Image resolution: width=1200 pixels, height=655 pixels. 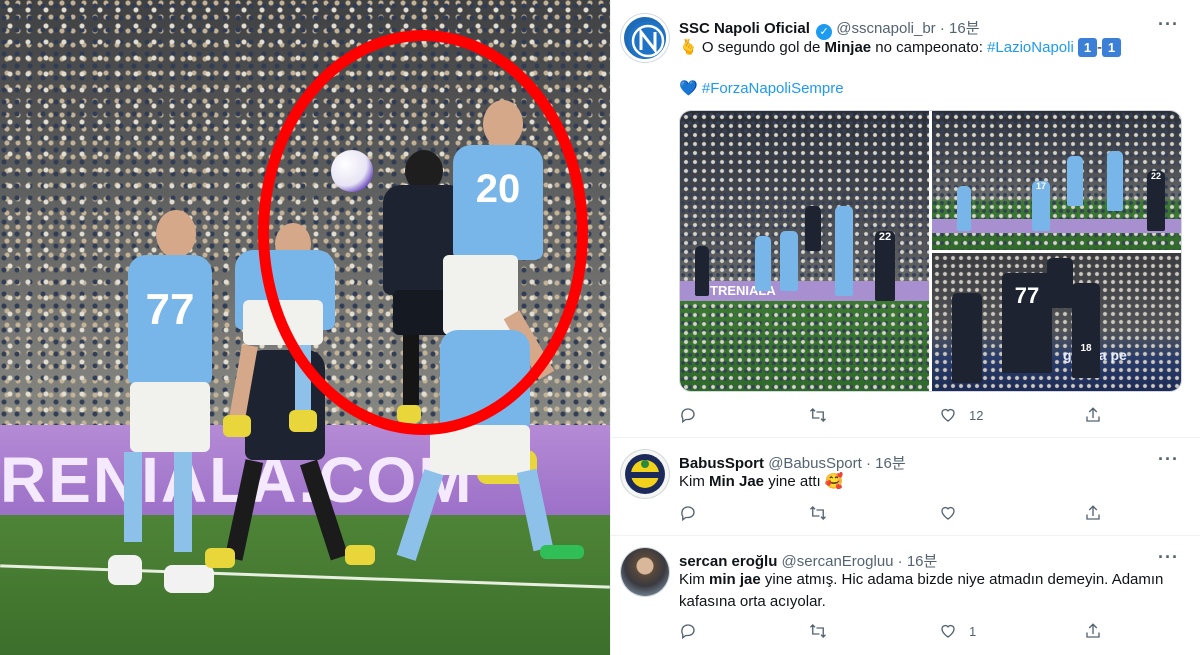 What do you see at coordinates (1030, 47) in the screenshot?
I see `hashtag-laziona-napoli: #LazioNapoli` at bounding box center [1030, 47].